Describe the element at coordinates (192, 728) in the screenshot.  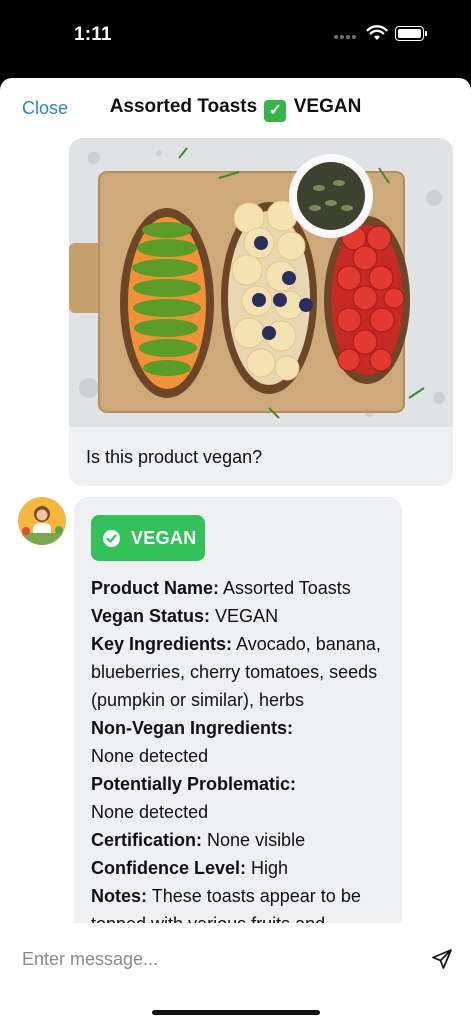
I see `detail-label: Non-Vegan Ingredients:` at that location.